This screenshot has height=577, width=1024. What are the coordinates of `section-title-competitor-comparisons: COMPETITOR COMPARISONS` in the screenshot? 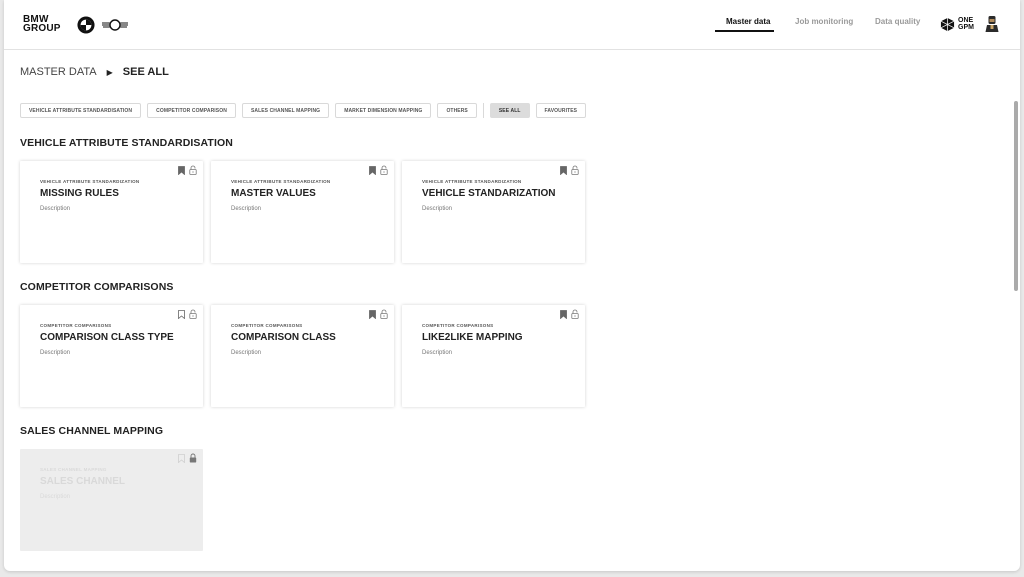 It's located at (97, 287).